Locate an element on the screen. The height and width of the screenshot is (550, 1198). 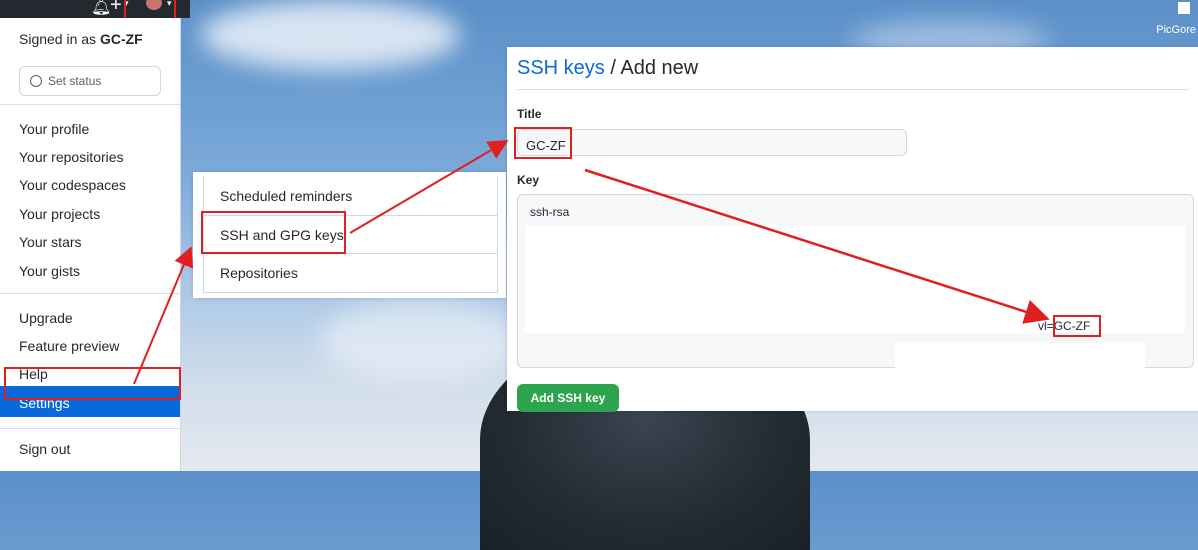
sidebar-item-scheduled-reminders: Scheduled reminders is located at coordinates (350, 195).